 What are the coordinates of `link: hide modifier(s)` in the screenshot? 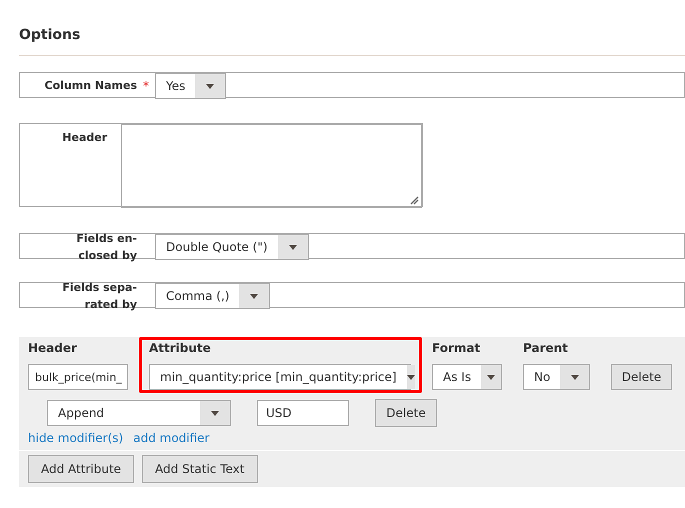 It's located at (76, 438).